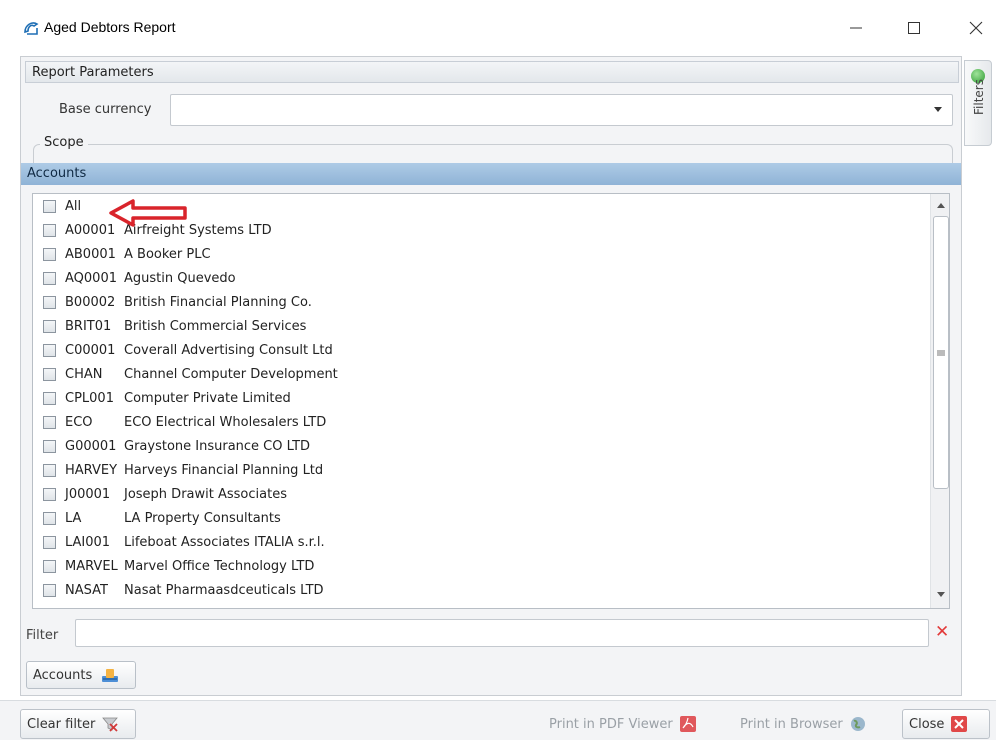 The width and height of the screenshot is (996, 740). What do you see at coordinates (148, 213) in the screenshot?
I see `annotation-arrow-icon` at bounding box center [148, 213].